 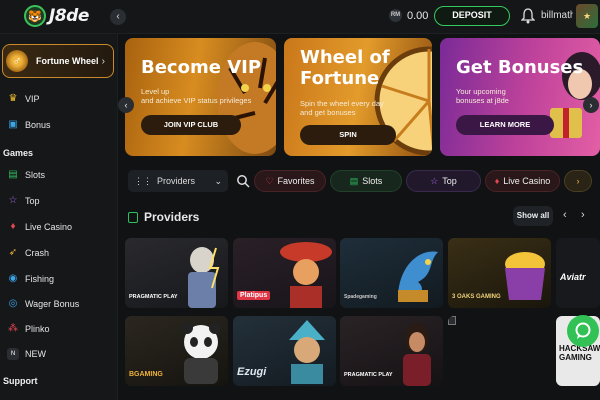 What do you see at coordinates (143, 180) in the screenshot?
I see `grid-icon: ⋮⋮` at bounding box center [143, 180].